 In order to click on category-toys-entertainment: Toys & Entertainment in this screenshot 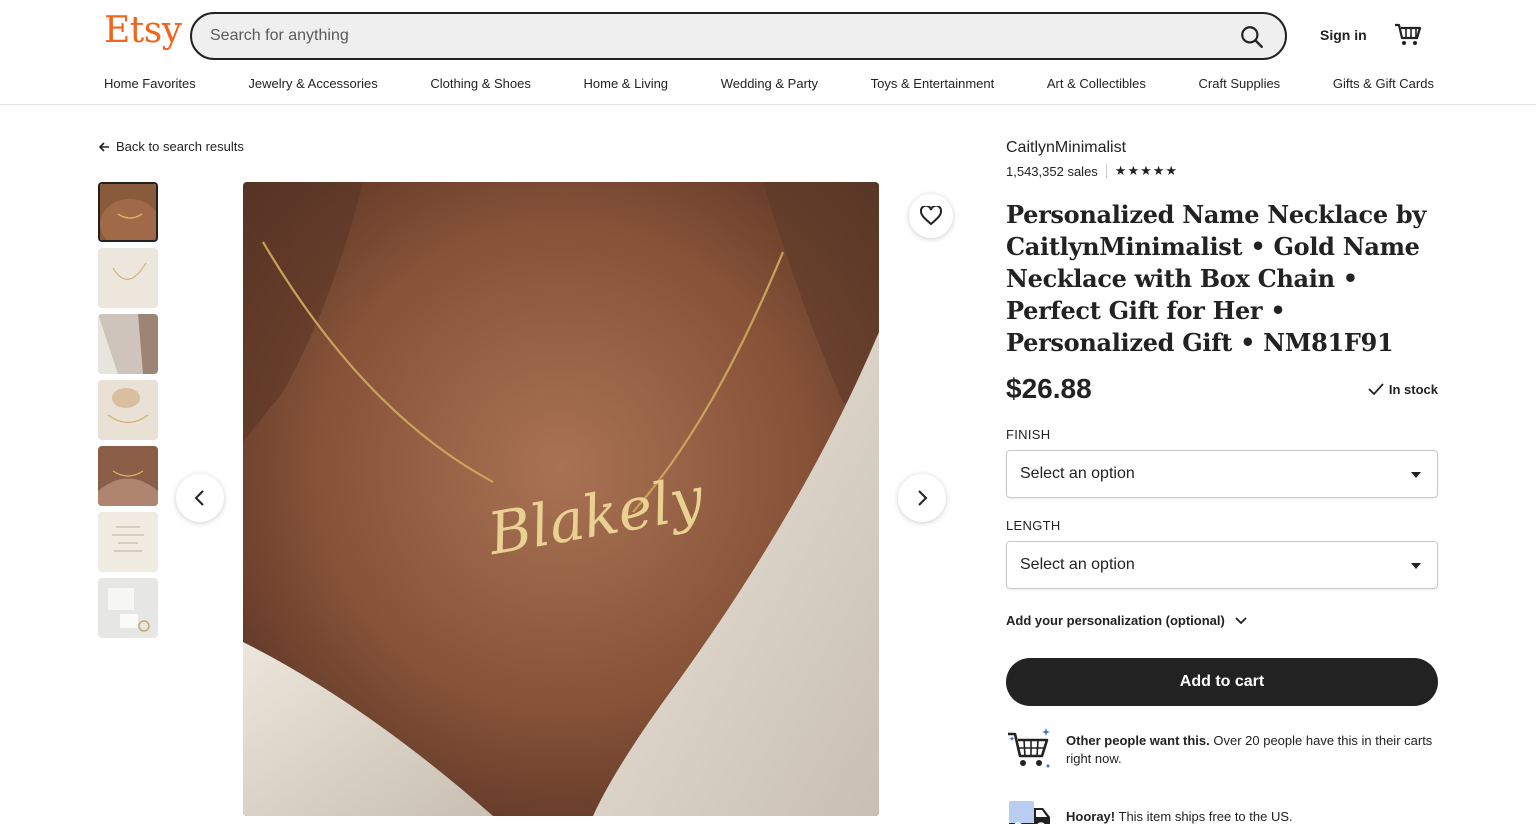, I will do `click(933, 83)`.